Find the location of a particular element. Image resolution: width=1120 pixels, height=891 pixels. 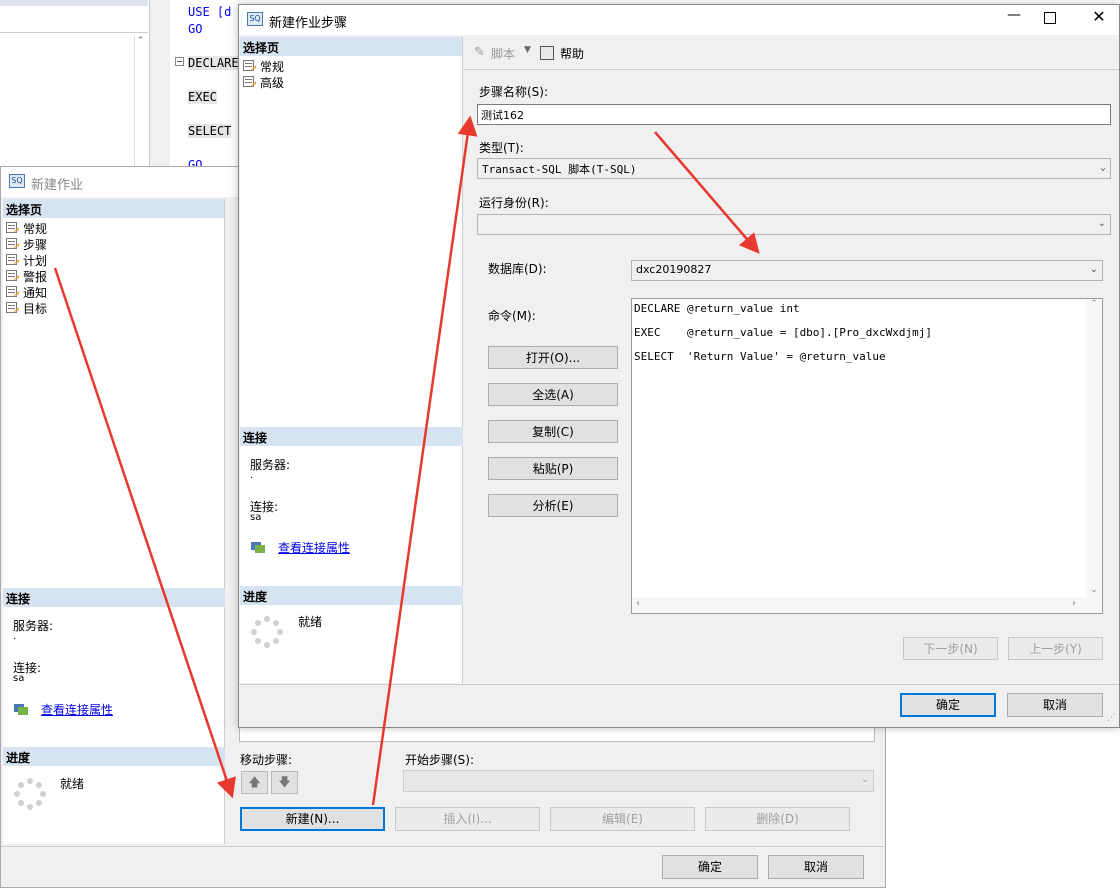

arrow-to-new-button is located at coordinates (144, 533).